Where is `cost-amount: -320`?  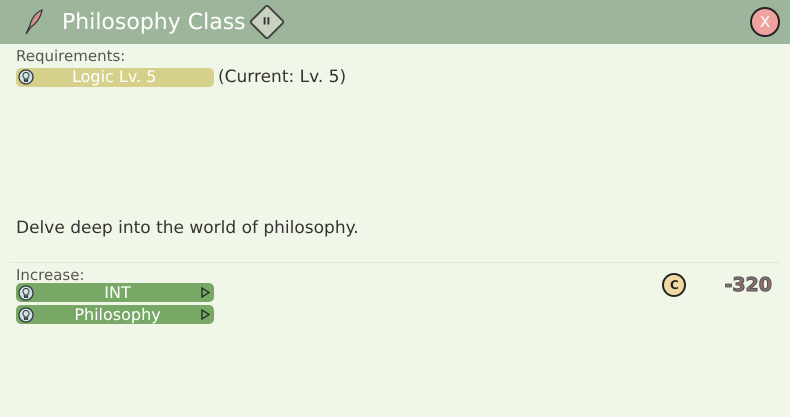
cost-amount: -320 is located at coordinates (748, 285).